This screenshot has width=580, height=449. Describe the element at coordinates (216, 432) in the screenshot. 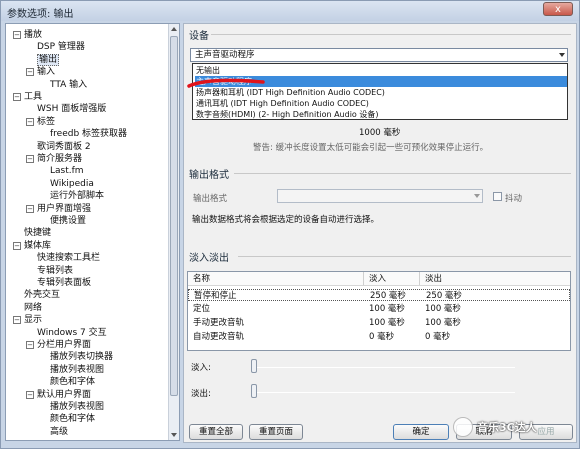

I see `reset-all-button: 重置全部` at that location.